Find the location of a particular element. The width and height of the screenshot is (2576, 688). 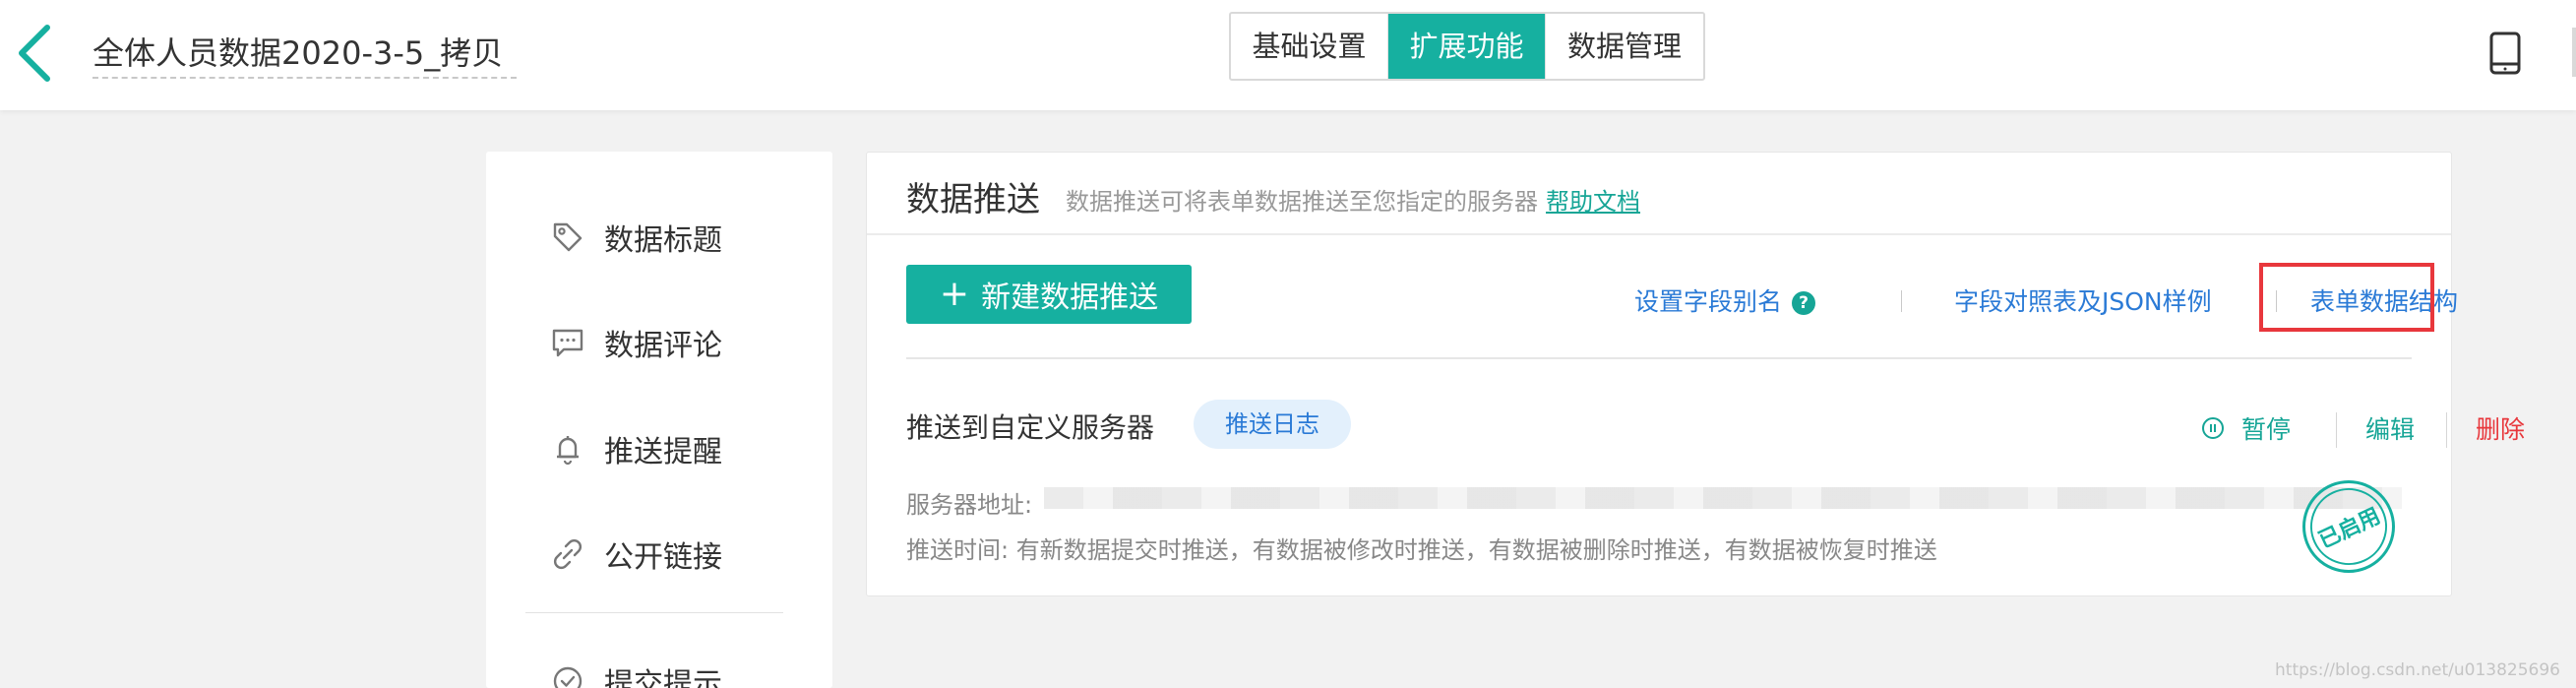

link-icon is located at coordinates (567, 554).